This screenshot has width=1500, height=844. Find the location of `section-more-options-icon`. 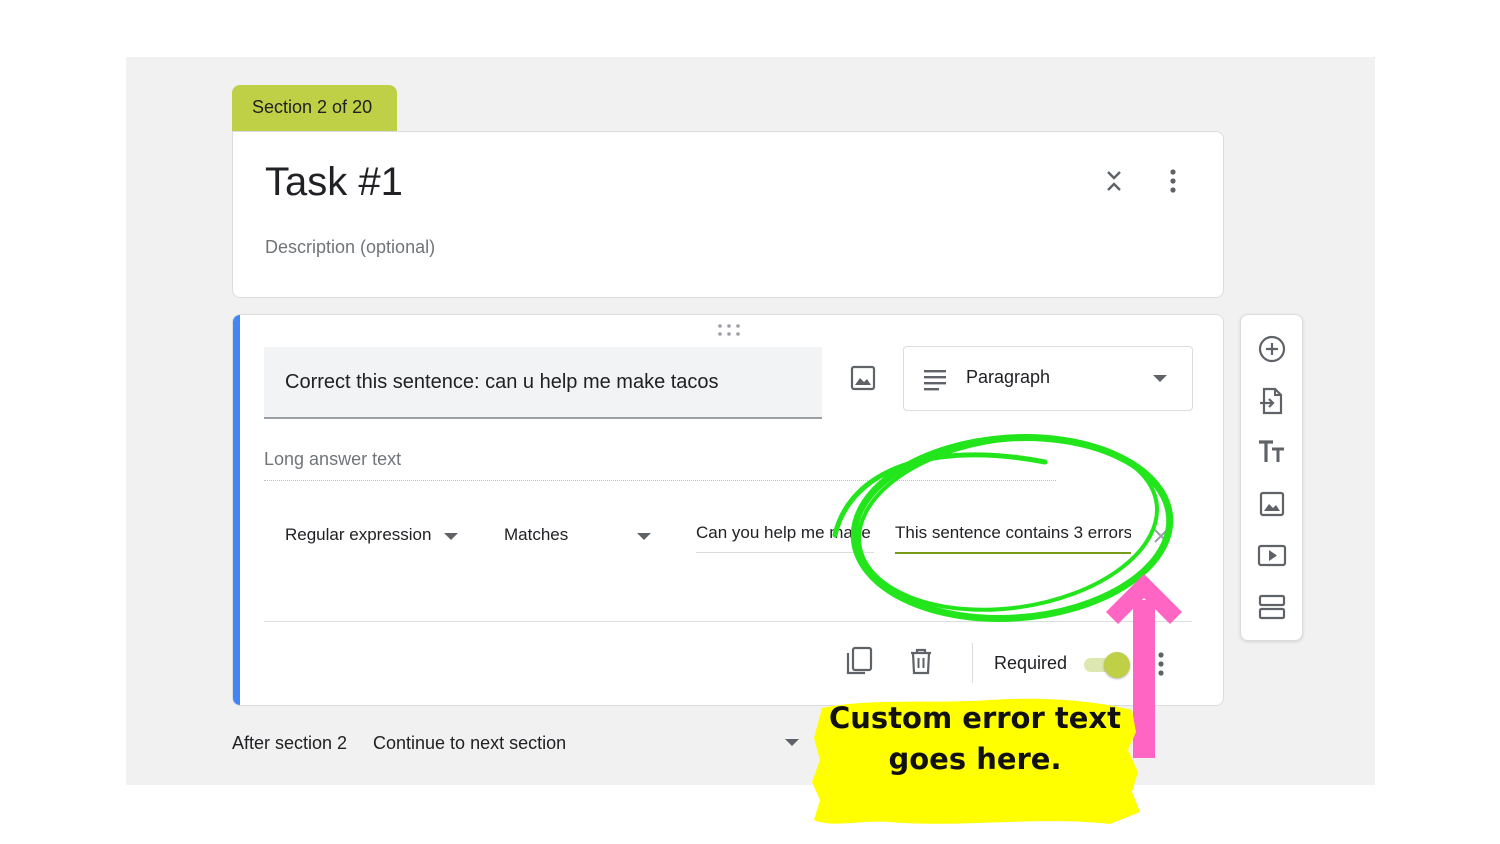

section-more-options-icon is located at coordinates (1173, 181).